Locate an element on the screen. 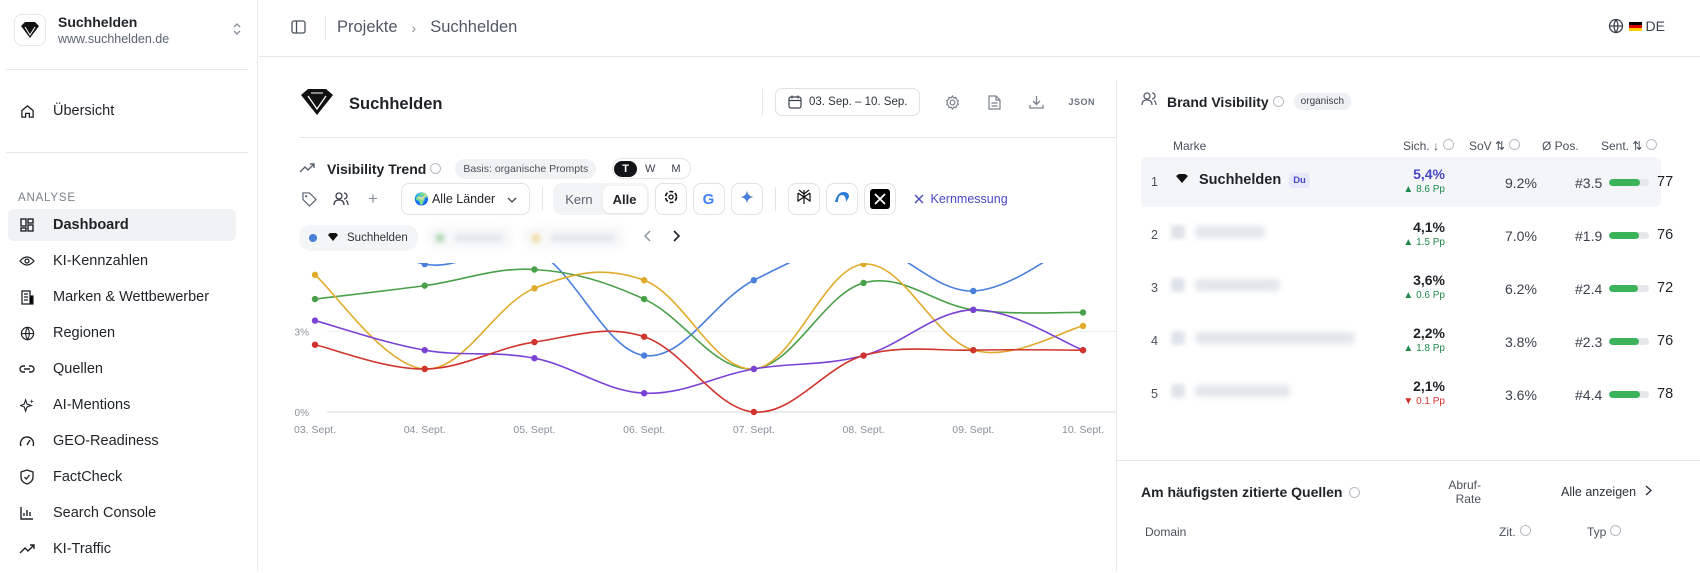  x-tick-label: 09. Sept. is located at coordinates (973, 430).